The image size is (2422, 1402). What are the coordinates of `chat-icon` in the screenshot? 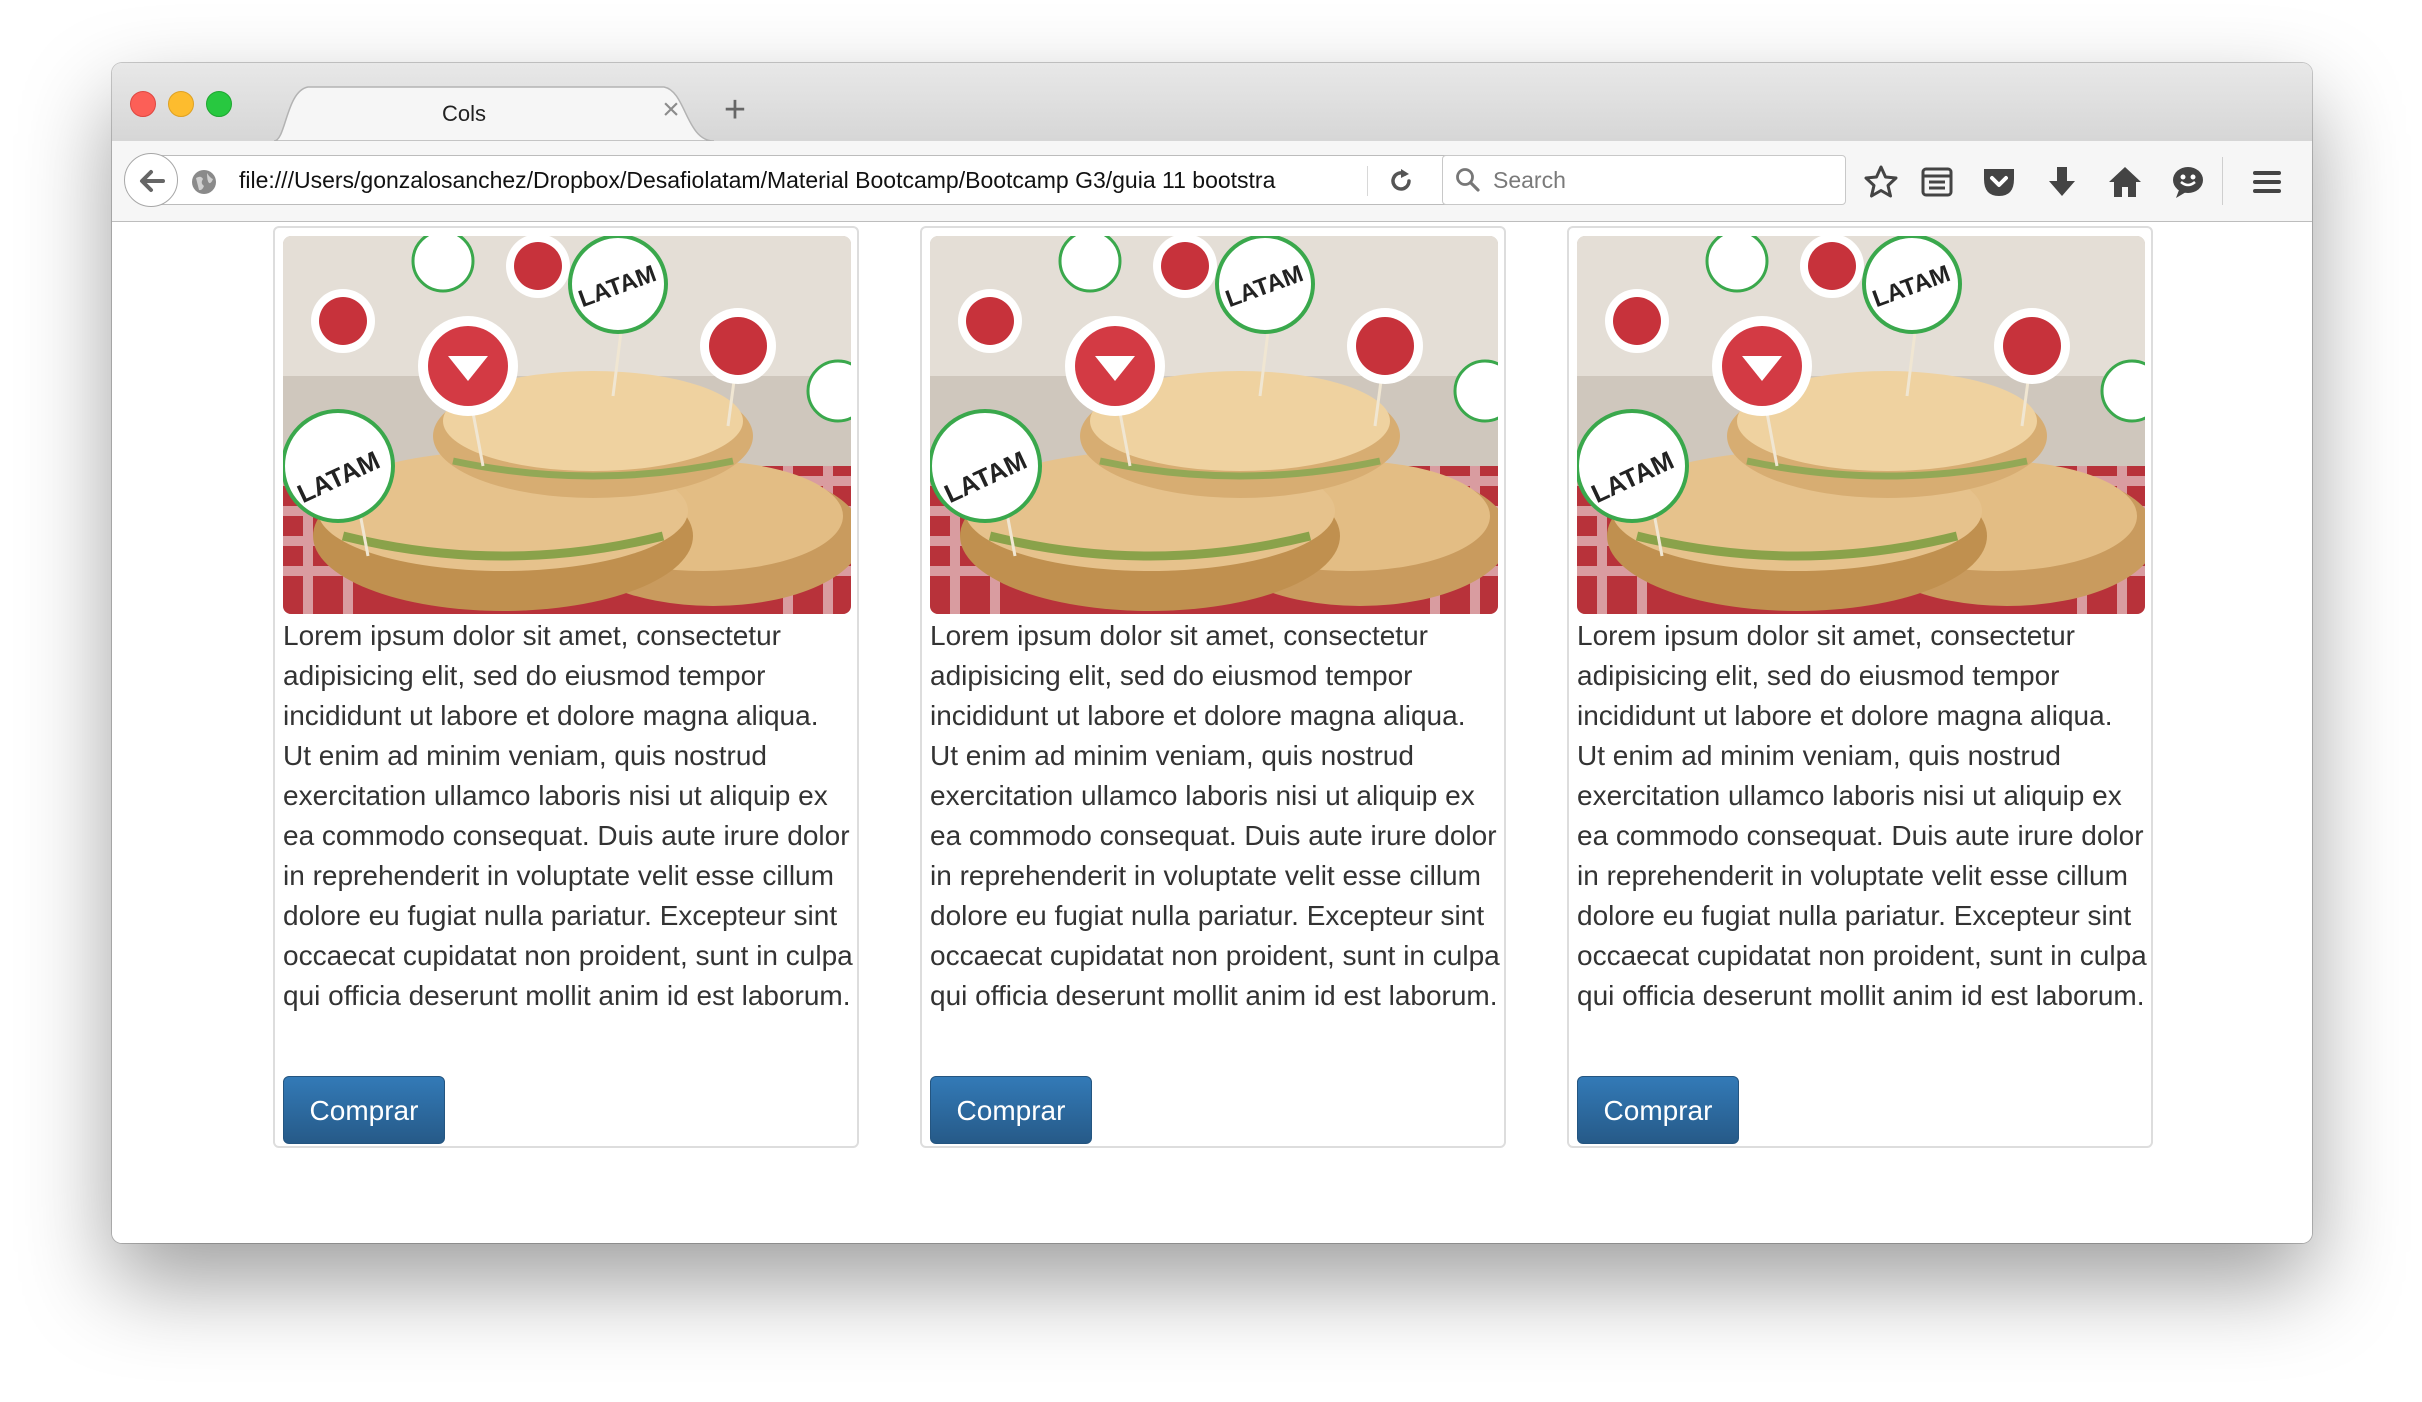 It's located at (2188, 182).